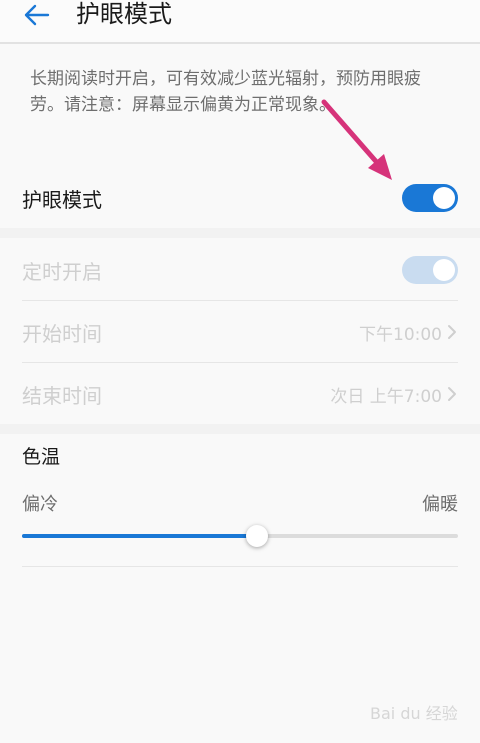 The width and height of the screenshot is (480, 743). I want to click on end-time-value: 次日 上午7:00, so click(386, 396).